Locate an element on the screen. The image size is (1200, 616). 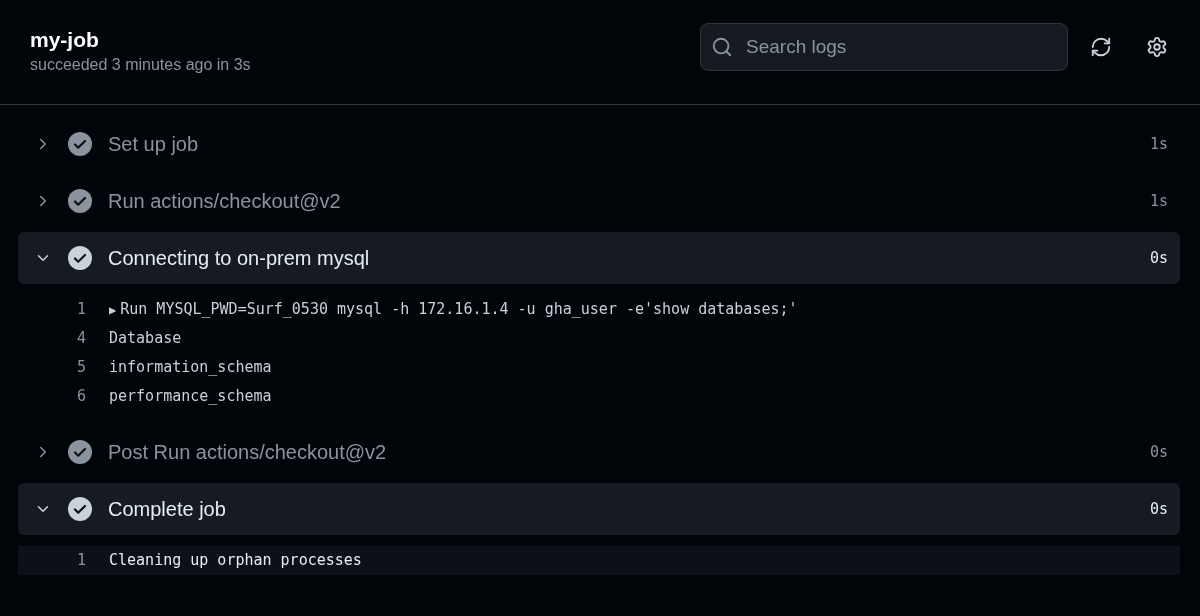
log-text: information_schema is located at coordinates (190, 368).